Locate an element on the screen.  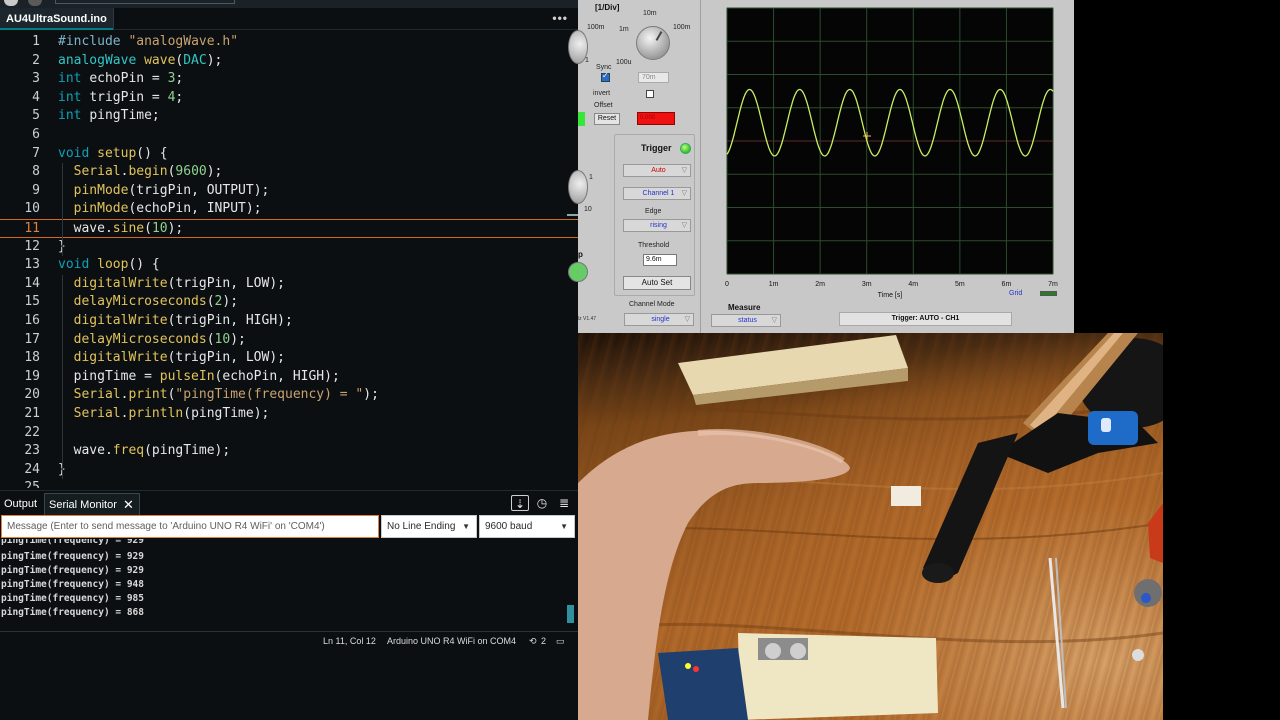
code-line: 6 is located at coordinates (289, 135).